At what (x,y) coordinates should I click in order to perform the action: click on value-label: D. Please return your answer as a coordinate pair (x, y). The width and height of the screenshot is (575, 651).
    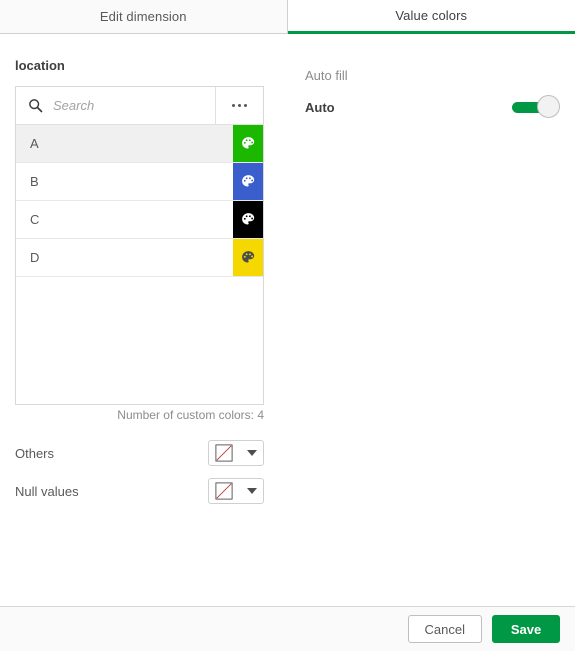
    Looking at the image, I should click on (35, 257).